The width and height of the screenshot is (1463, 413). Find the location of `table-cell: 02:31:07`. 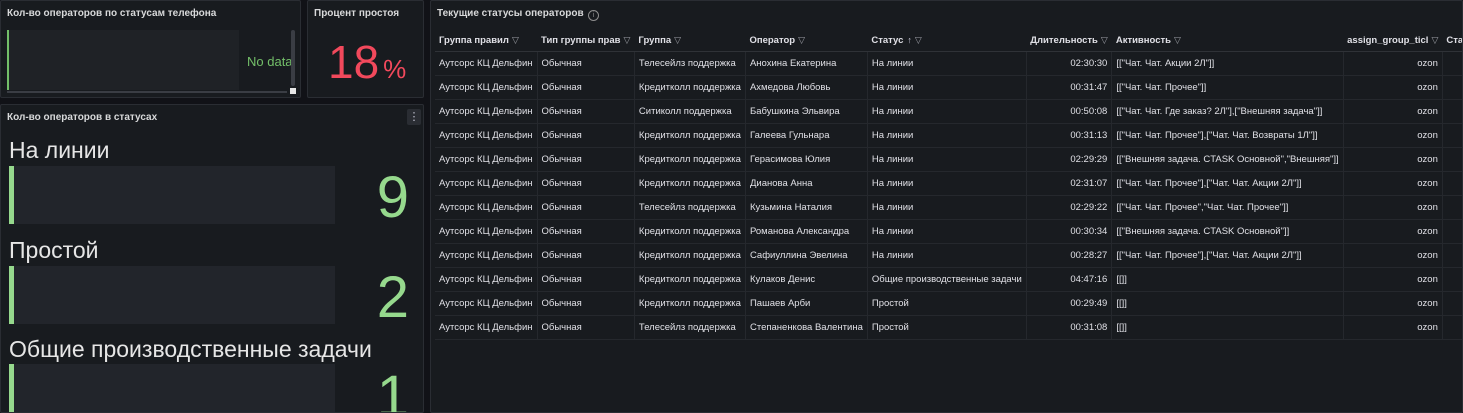

table-cell: 02:31:07 is located at coordinates (1069, 183).